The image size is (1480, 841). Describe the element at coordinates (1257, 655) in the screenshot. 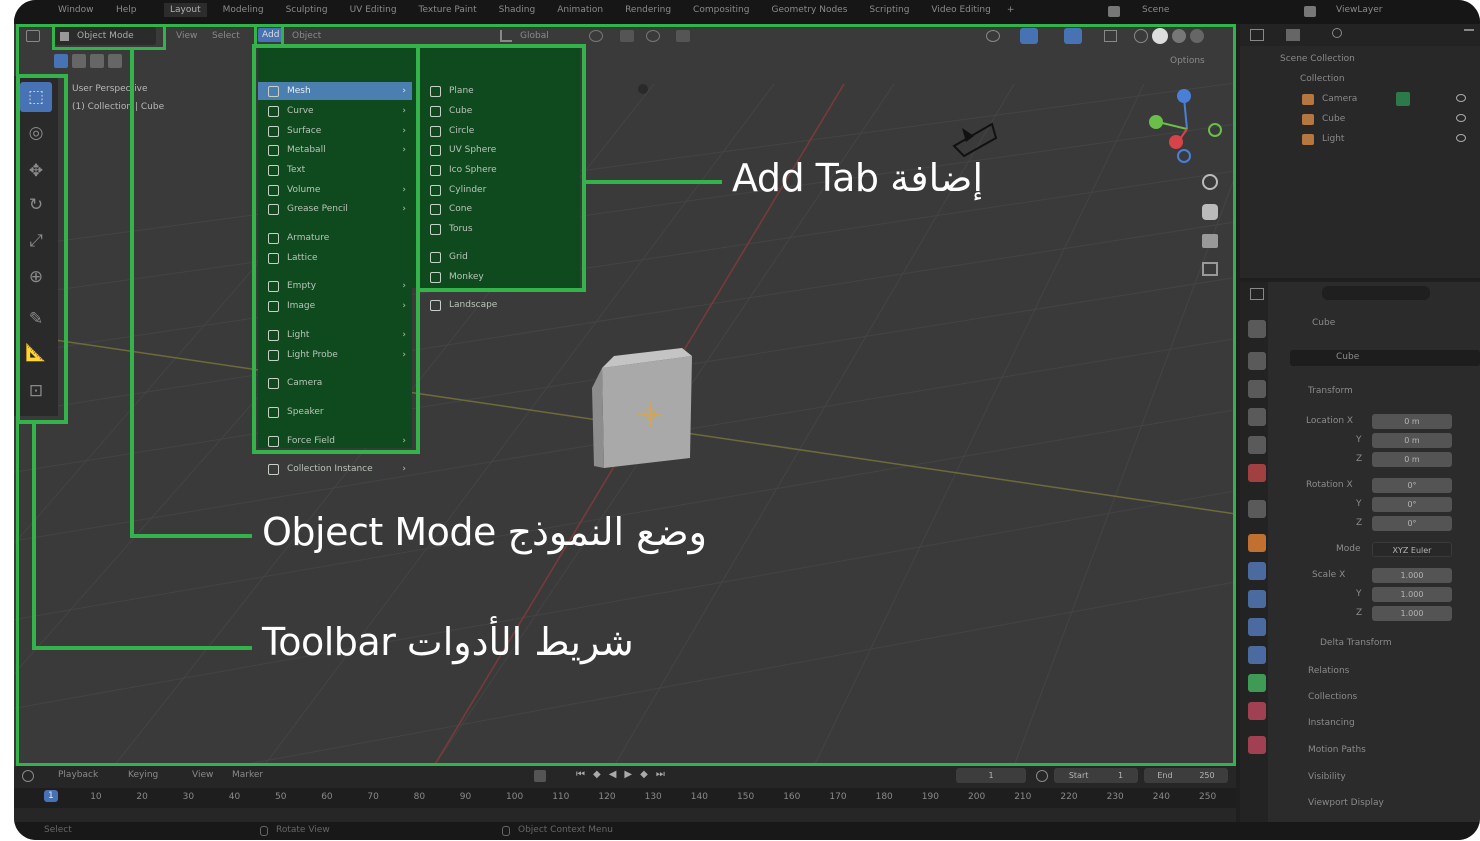

I see `constraints-tab-icon` at that location.